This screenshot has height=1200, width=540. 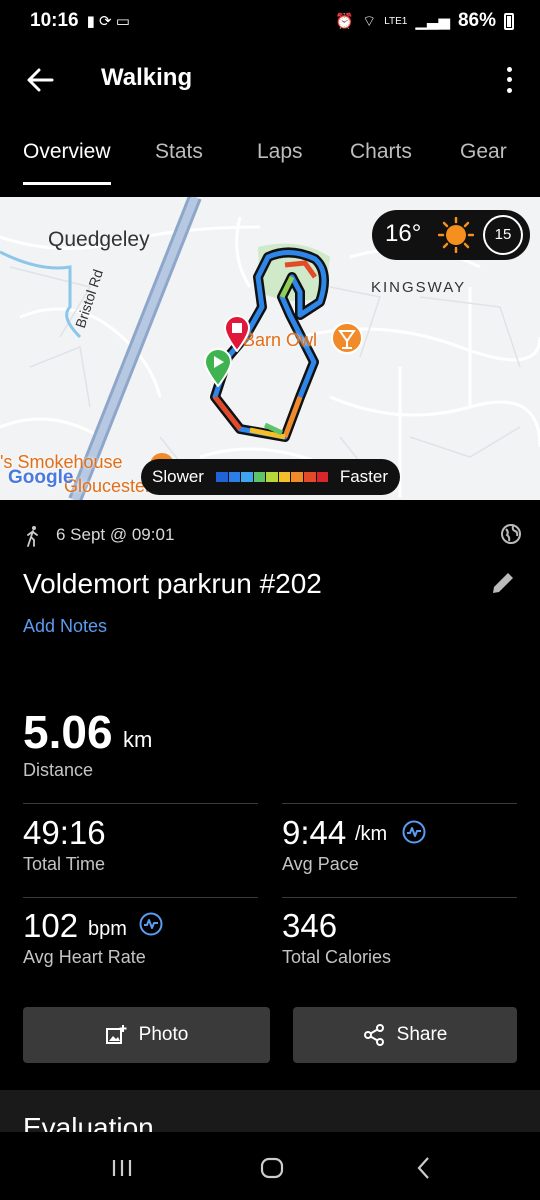 I want to click on legend-faster: Faster, so click(x=363, y=476).